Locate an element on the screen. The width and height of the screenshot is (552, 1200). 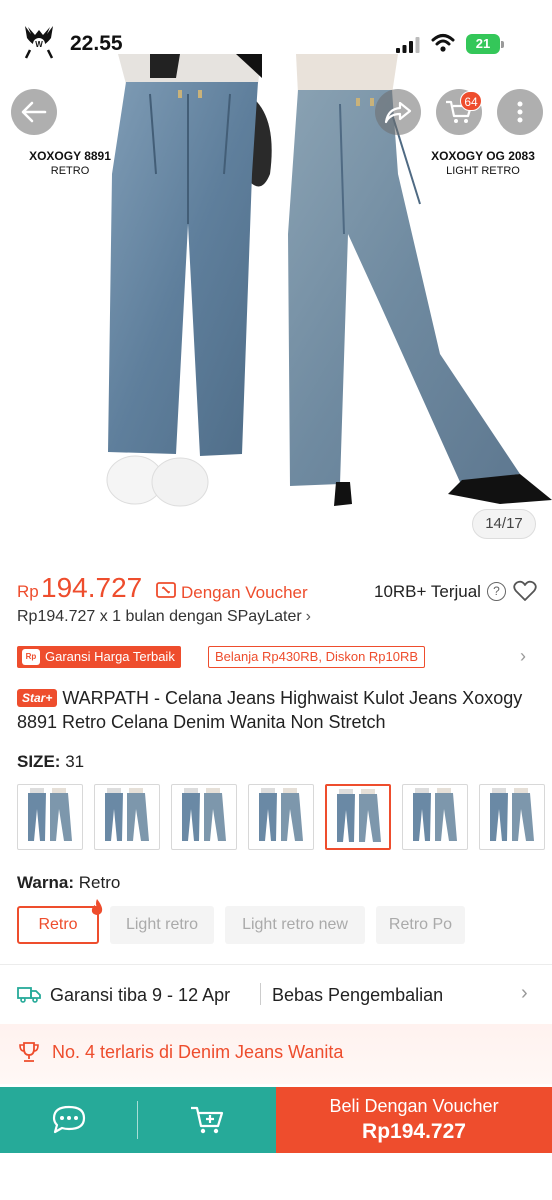
spaylater-row: Rp194.727 x 1 bulan dengan SPayLater › is located at coordinates (164, 617).